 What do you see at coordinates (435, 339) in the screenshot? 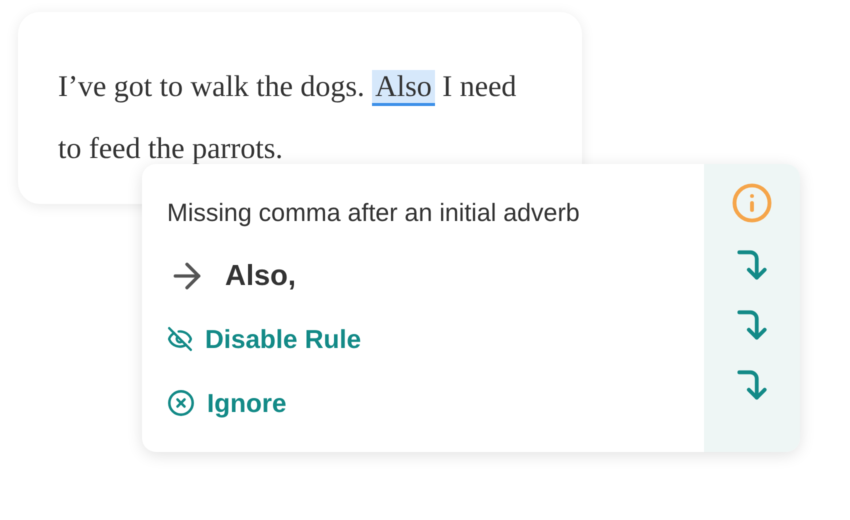
I see `action-link: Disable Rule` at bounding box center [435, 339].